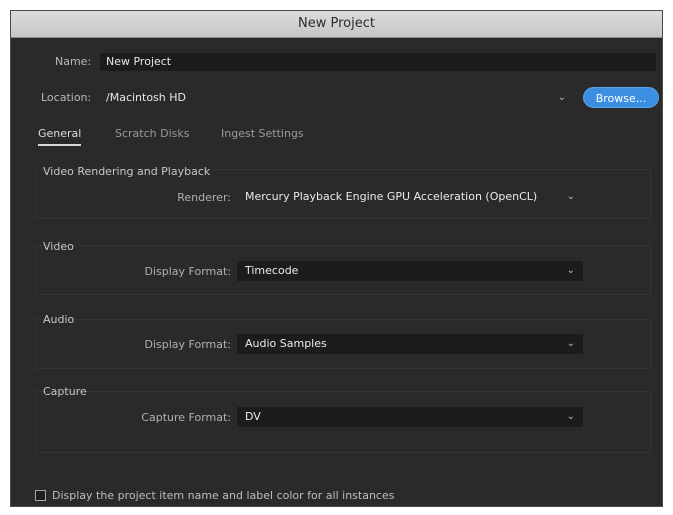 The height and width of the screenshot is (515, 673). I want to click on renderer-label: Renderer:, so click(204, 197).